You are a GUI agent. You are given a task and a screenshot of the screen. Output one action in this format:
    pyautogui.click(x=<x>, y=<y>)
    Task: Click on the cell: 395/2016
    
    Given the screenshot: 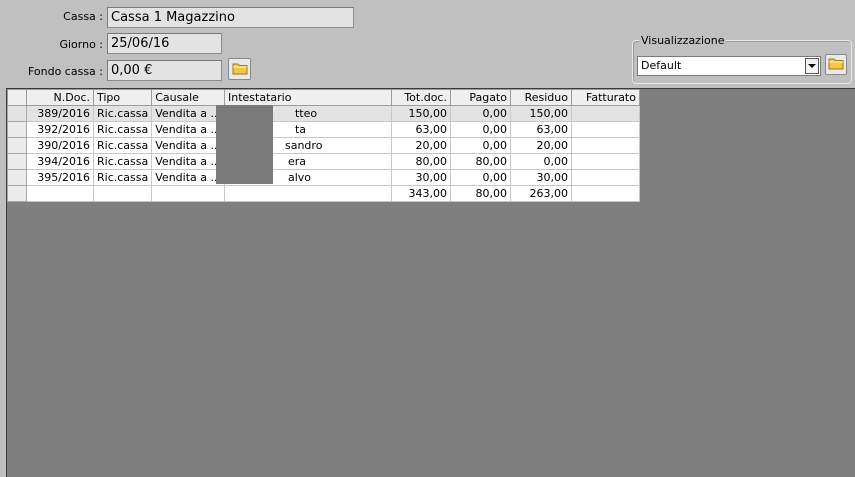 What is the action you would take?
    pyautogui.click(x=60, y=177)
    